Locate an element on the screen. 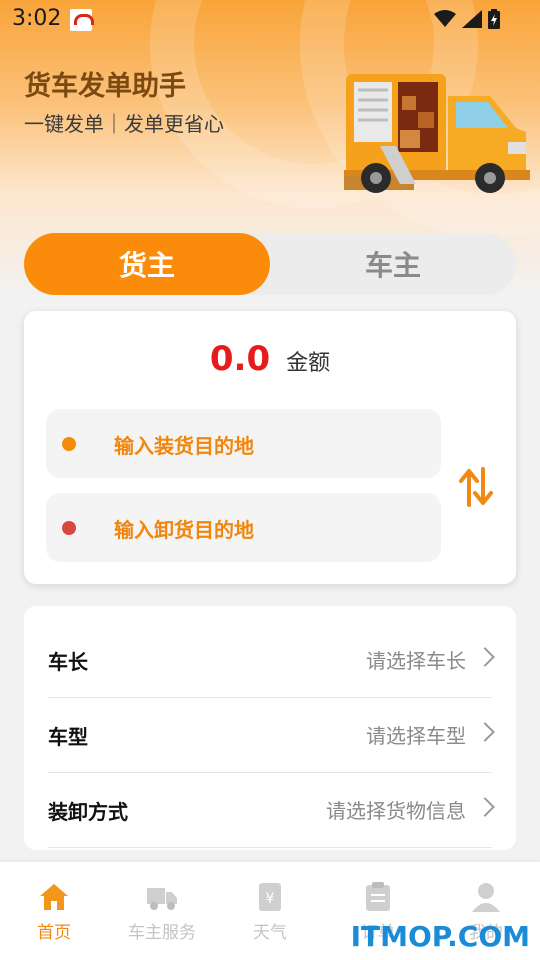 The image size is (540, 960). status-time: 3:02 is located at coordinates (37, 18).